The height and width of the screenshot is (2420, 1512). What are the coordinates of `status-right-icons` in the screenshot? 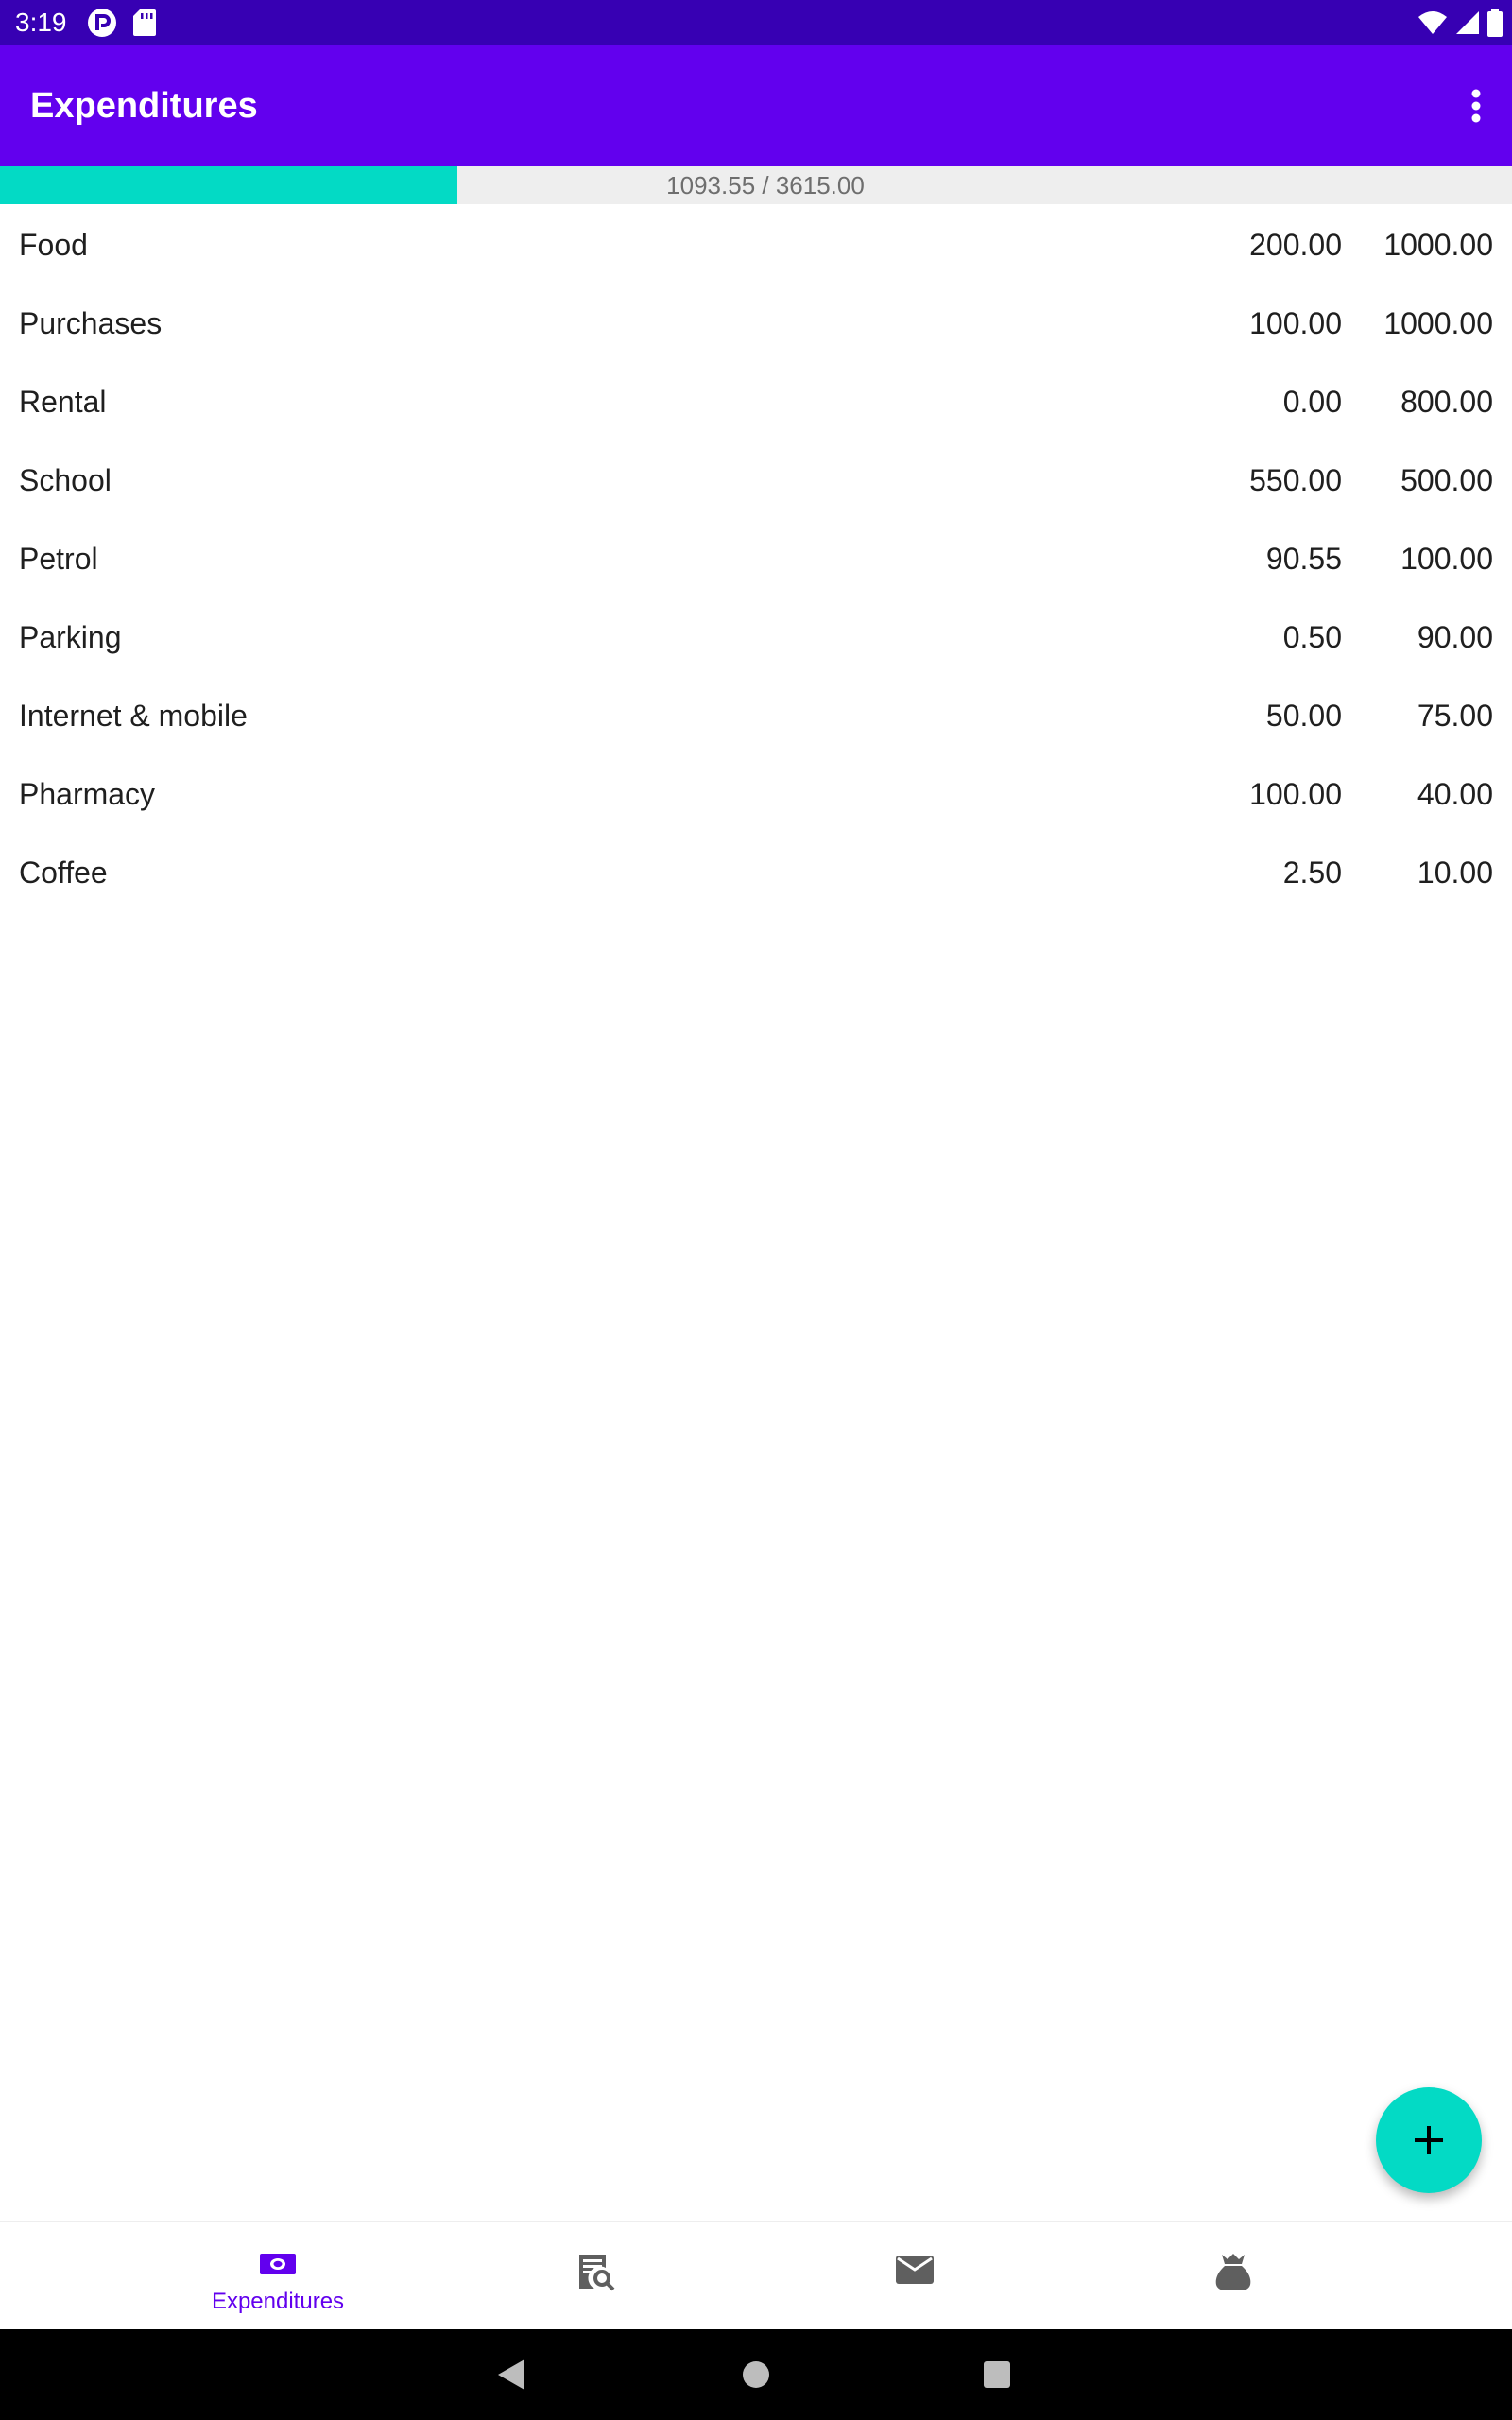 It's located at (1460, 23).